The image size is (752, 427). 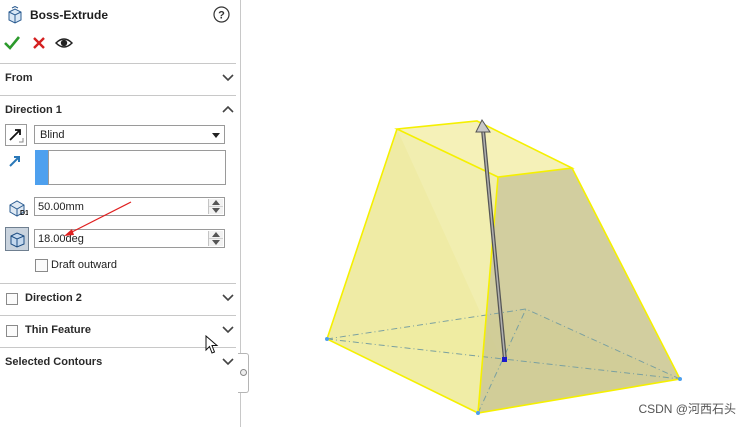 I want to click on draft-angle-input: 18.00deg, so click(x=129, y=238).